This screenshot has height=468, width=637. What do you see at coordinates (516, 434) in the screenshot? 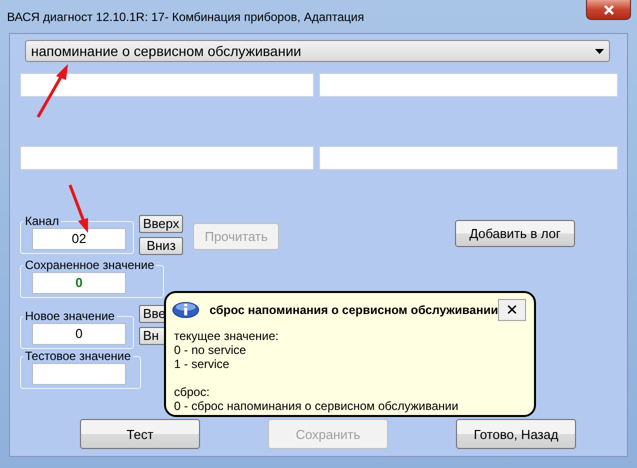
I see `footer-button: Готово, Назад` at bounding box center [516, 434].